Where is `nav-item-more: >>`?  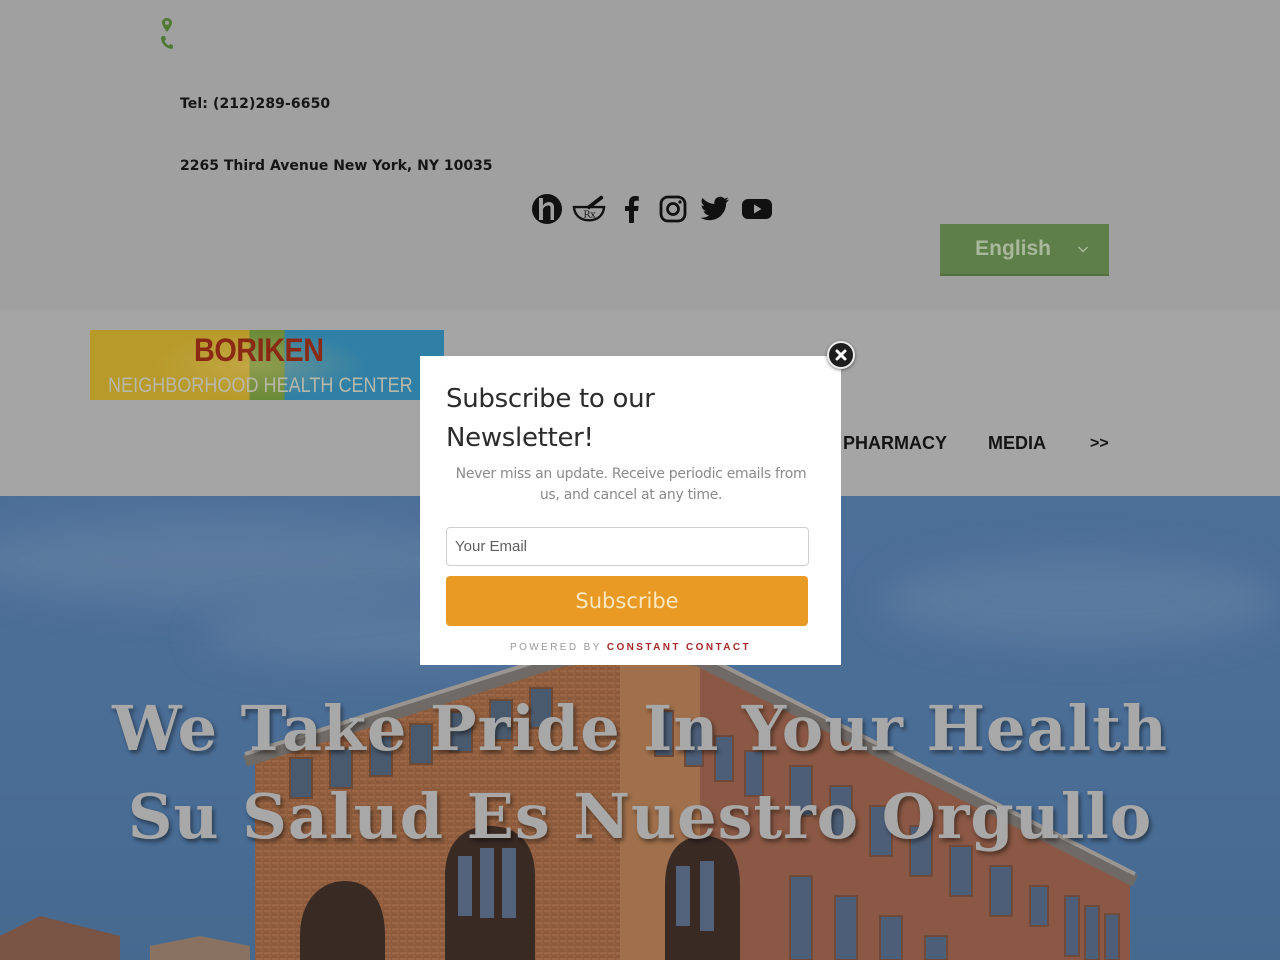 nav-item-more: >> is located at coordinates (1099, 444).